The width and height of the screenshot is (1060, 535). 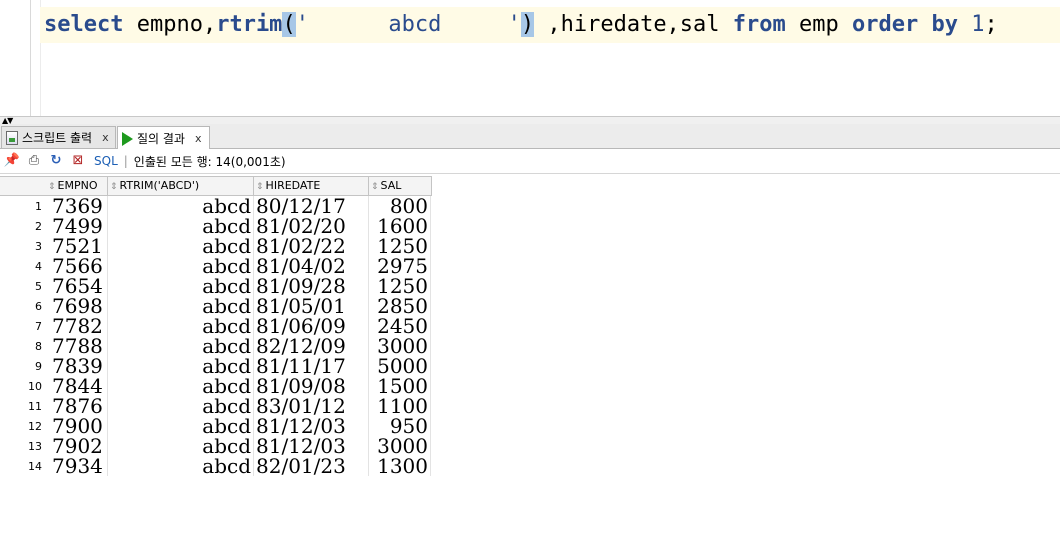 I want to click on cell-sal: 1500, so click(x=400, y=386).